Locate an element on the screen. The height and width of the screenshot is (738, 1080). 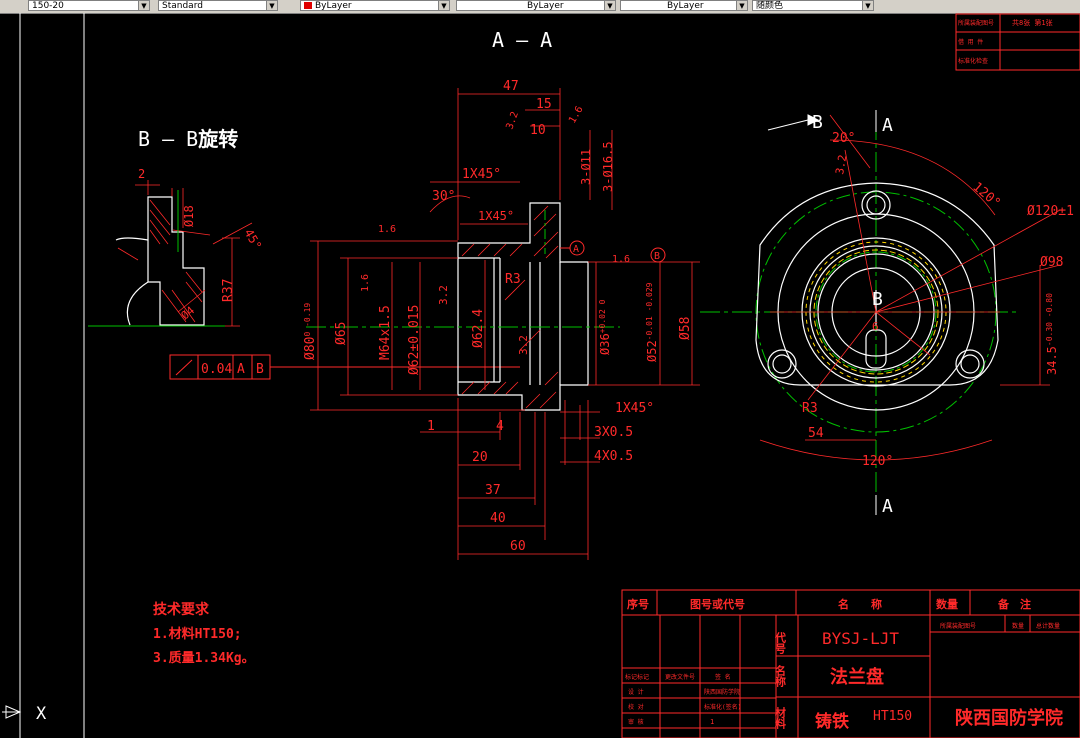
dim-rough-32a: 3.2 is located at coordinates (512, 120).